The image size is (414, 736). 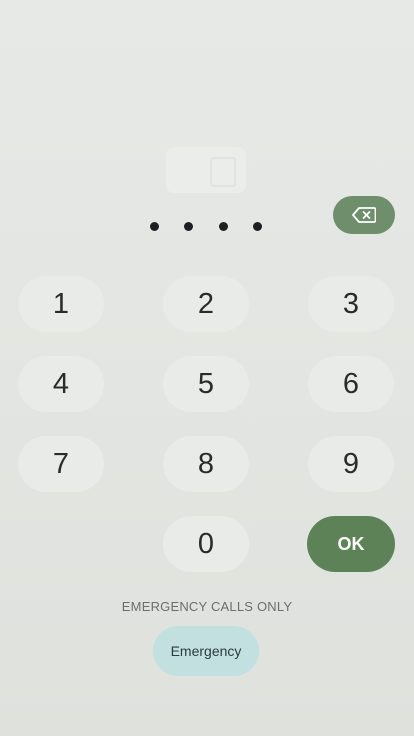 What do you see at coordinates (223, 172) in the screenshot?
I see `sim-chip-shape` at bounding box center [223, 172].